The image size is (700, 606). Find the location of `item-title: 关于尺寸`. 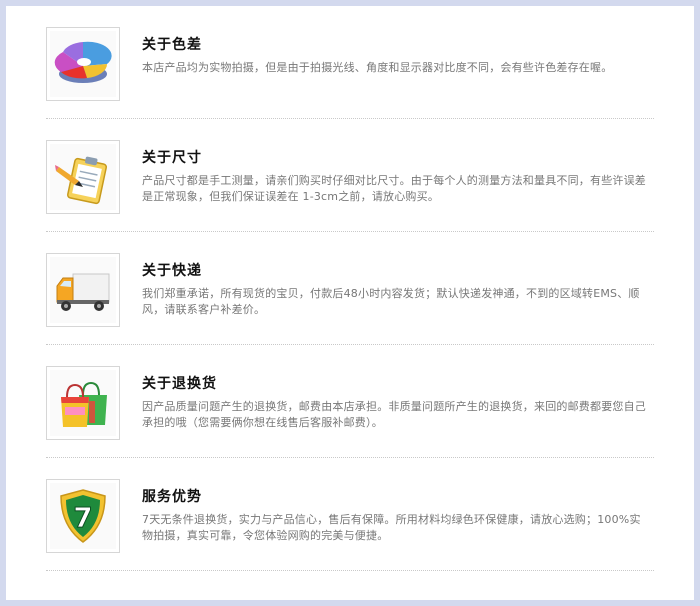

item-title: 关于尺寸 is located at coordinates (172, 158).